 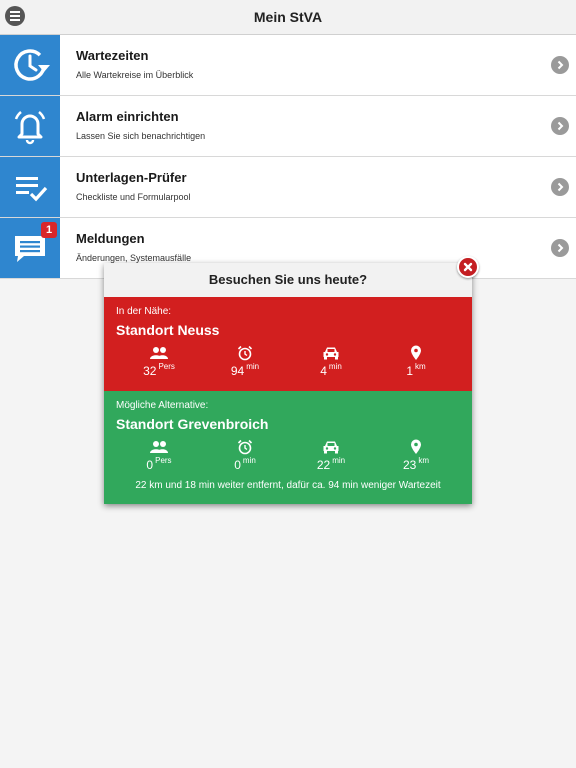 I want to click on clock-refresh-icon, so click(x=30, y=65).